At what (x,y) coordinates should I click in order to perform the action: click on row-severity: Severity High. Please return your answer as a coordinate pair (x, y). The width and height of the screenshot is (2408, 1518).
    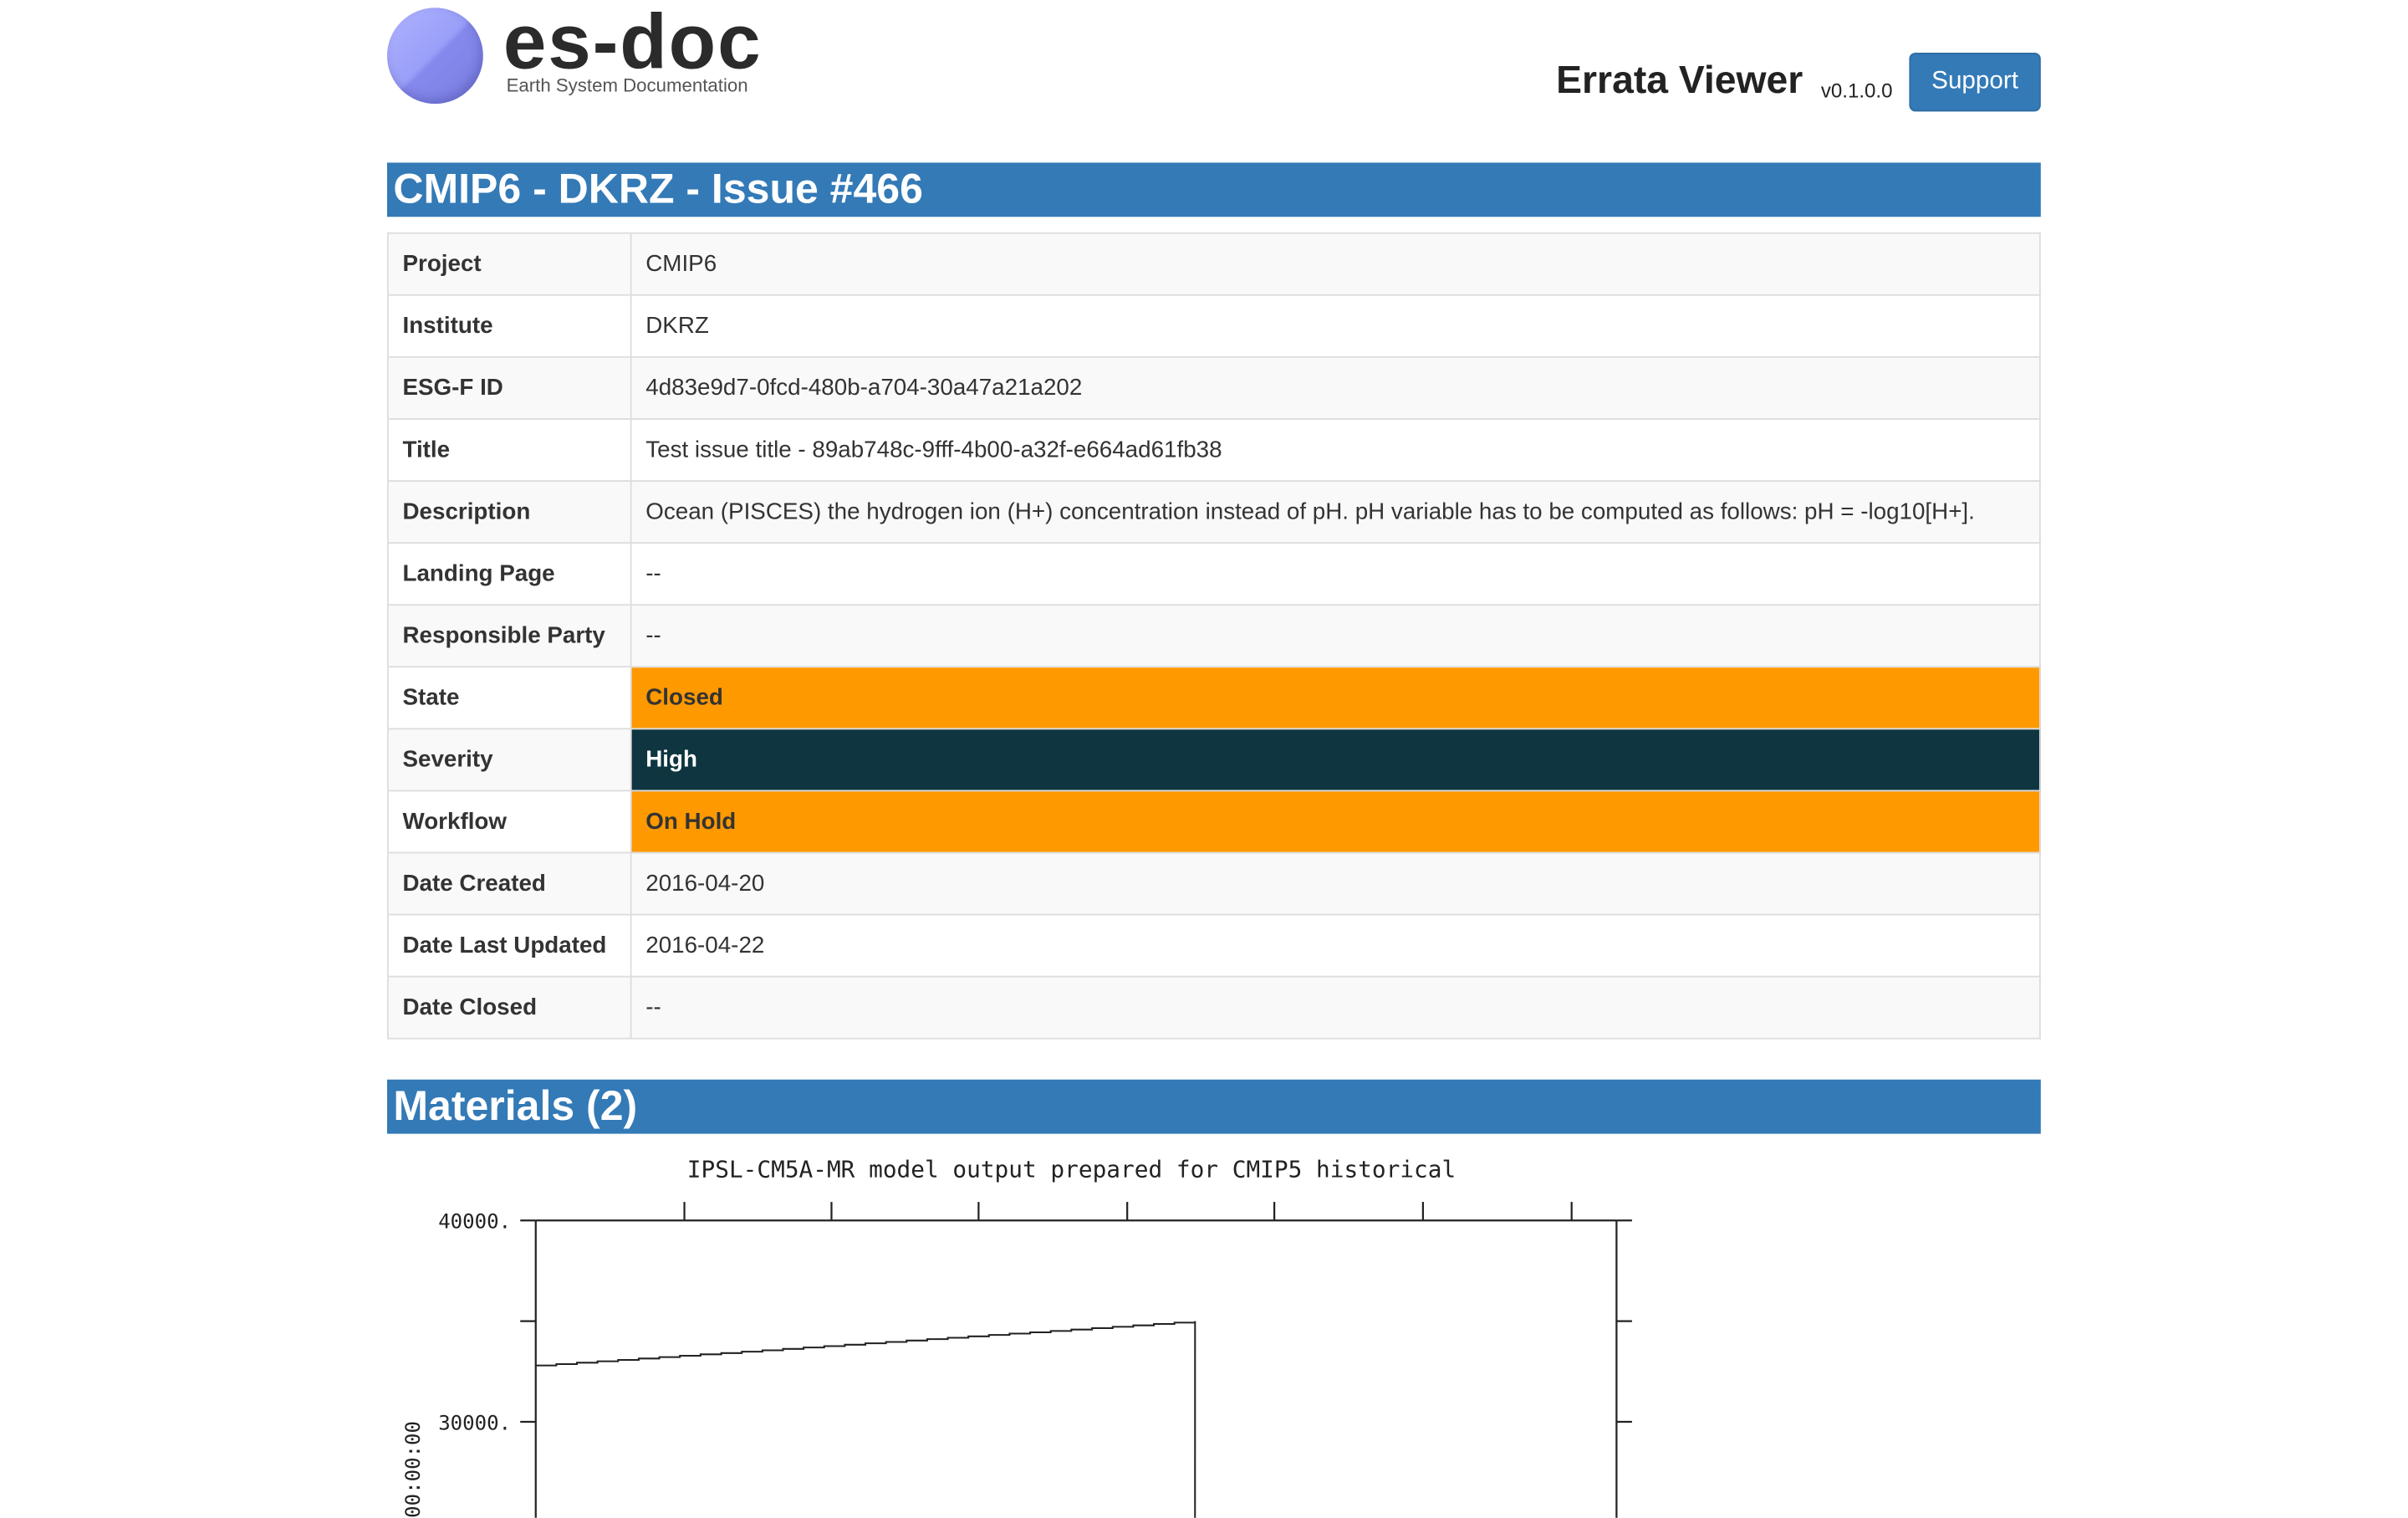
    Looking at the image, I should click on (1214, 760).